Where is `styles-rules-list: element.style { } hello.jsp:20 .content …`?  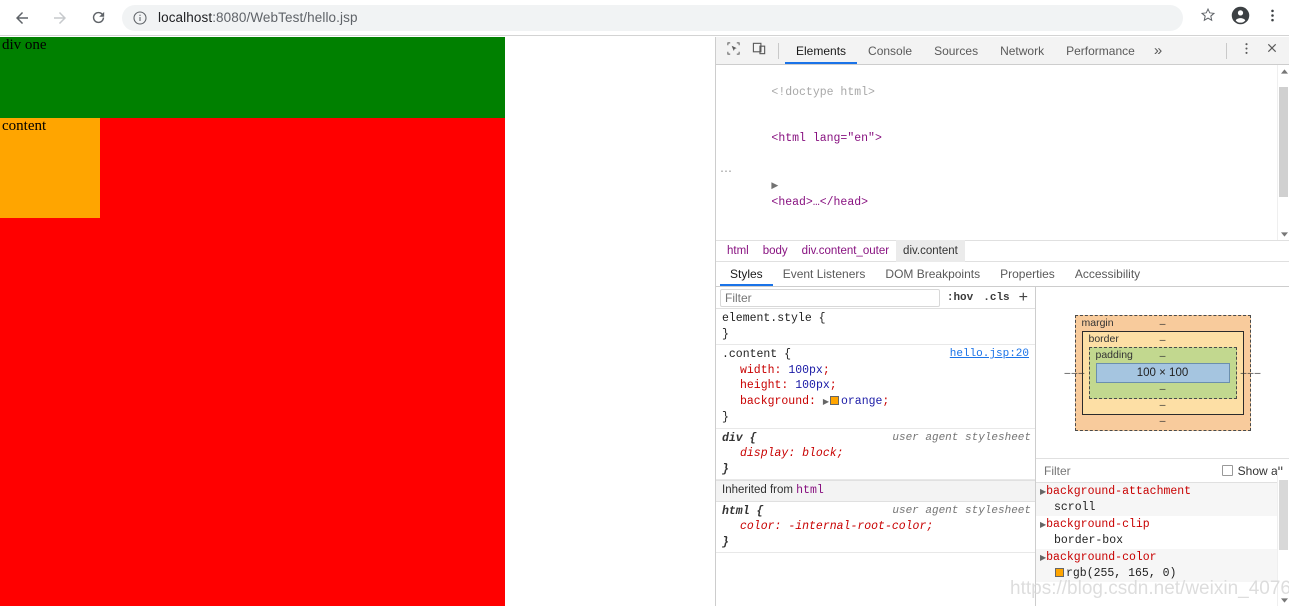 styles-rules-list: element.style { } hello.jsp:20 .content … is located at coordinates (875, 457).